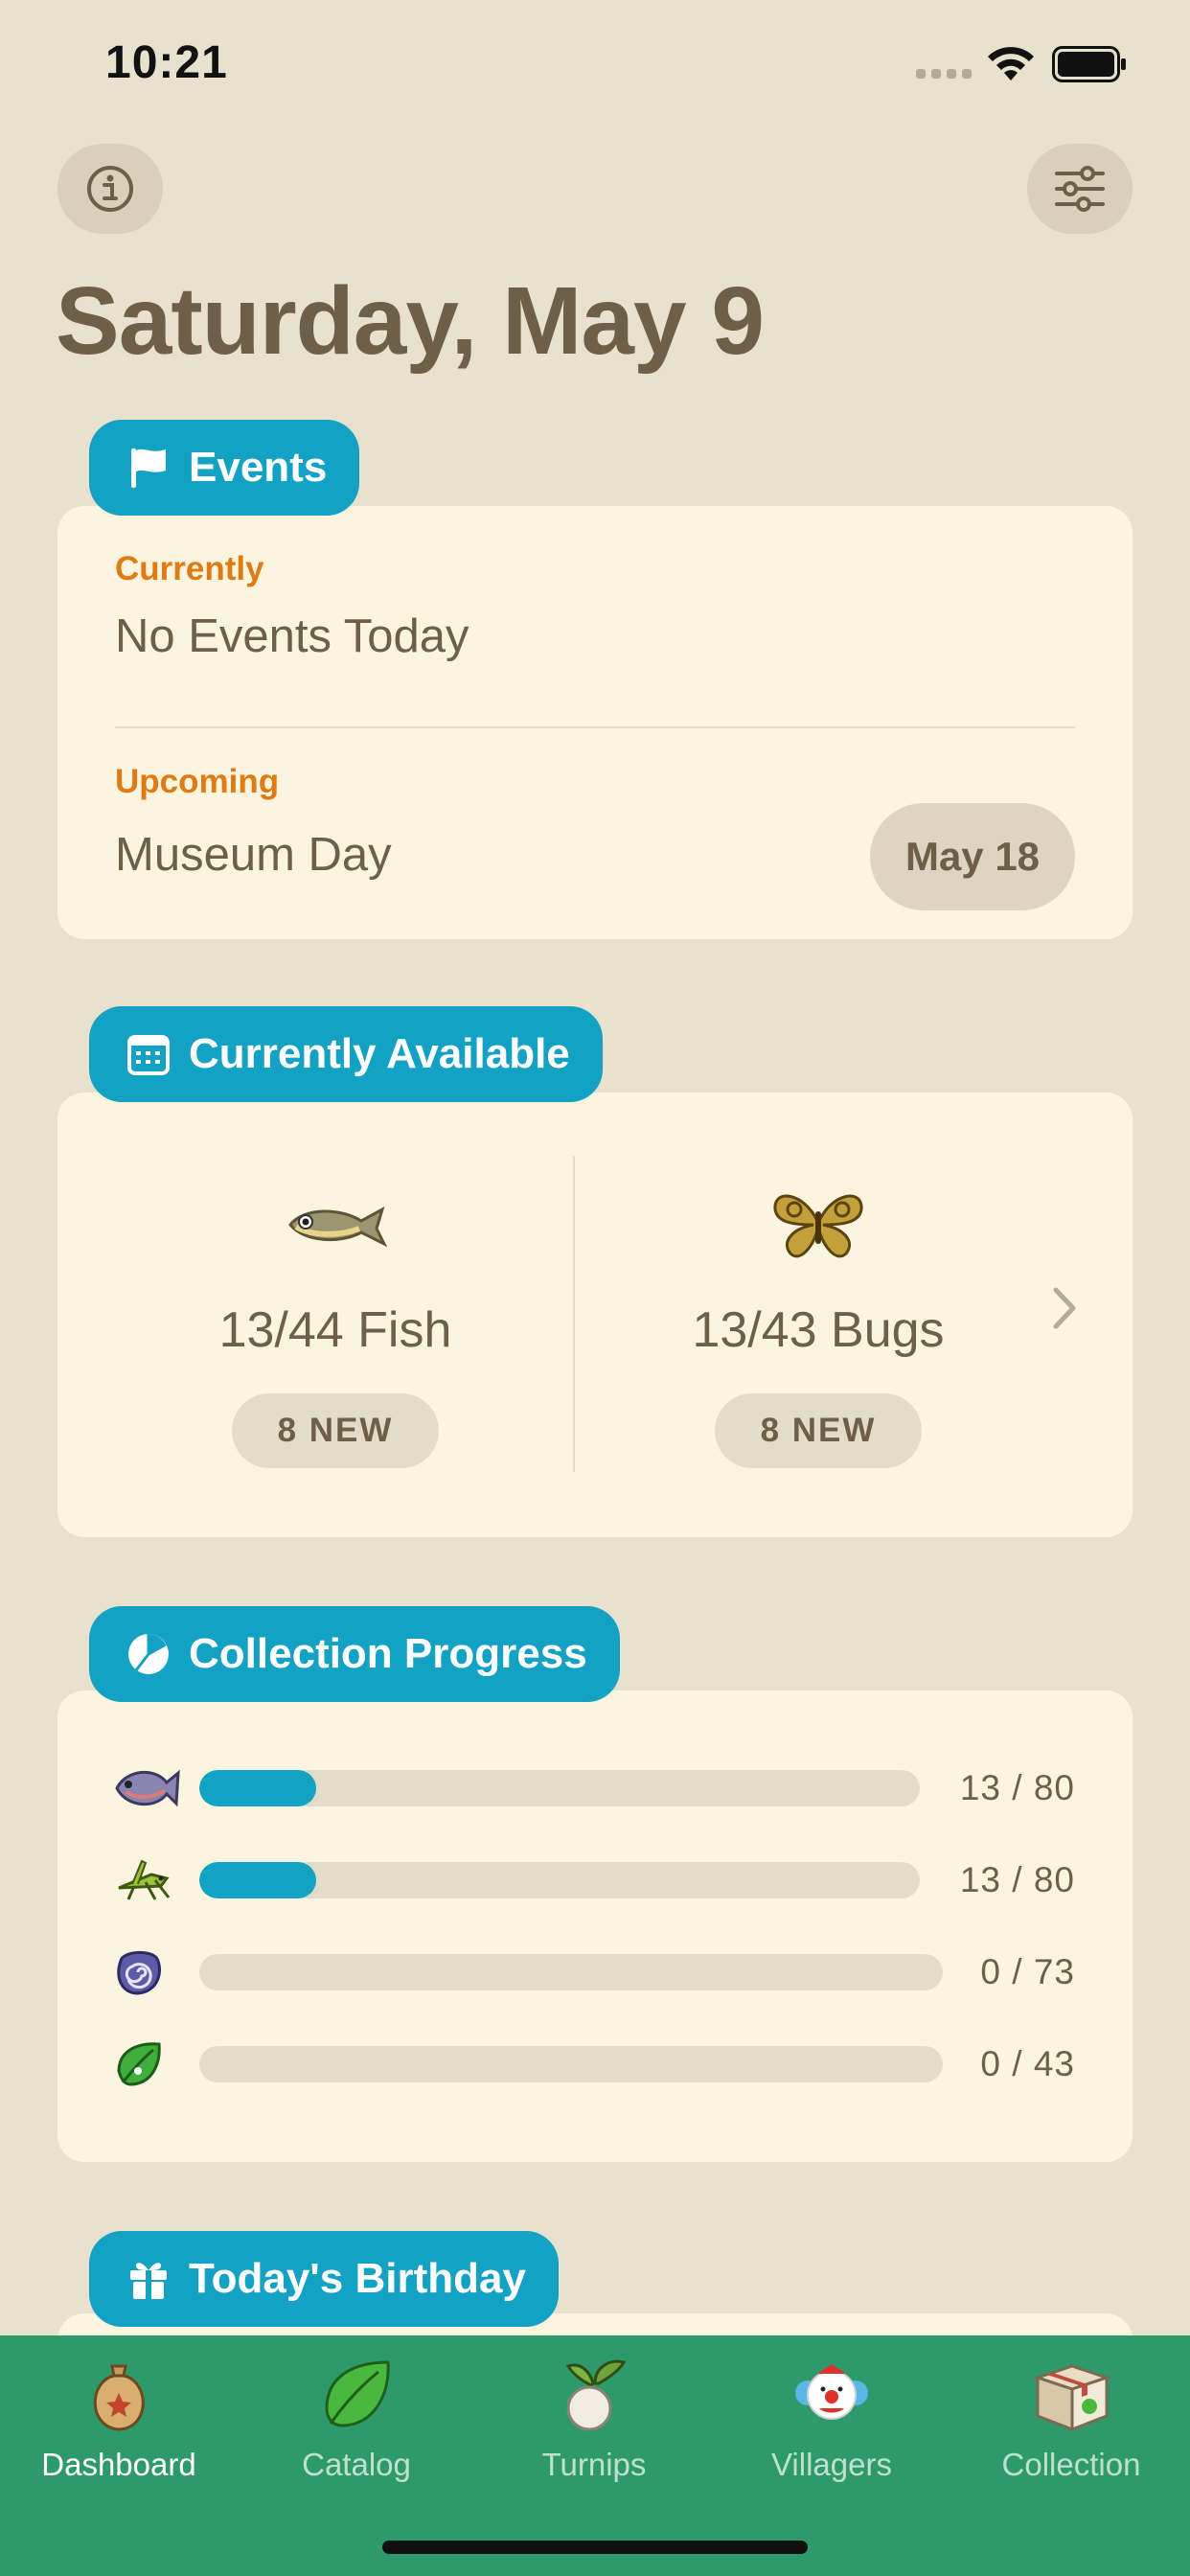  Describe the element at coordinates (357, 2464) in the screenshot. I see `tab-label: Catalog` at that location.